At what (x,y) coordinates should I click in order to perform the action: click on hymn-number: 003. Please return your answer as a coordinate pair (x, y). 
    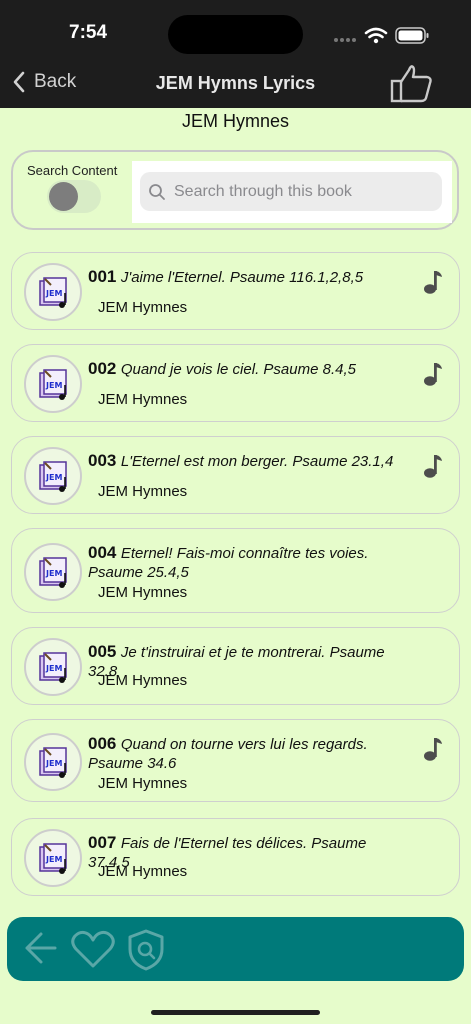
    Looking at the image, I should click on (102, 460).